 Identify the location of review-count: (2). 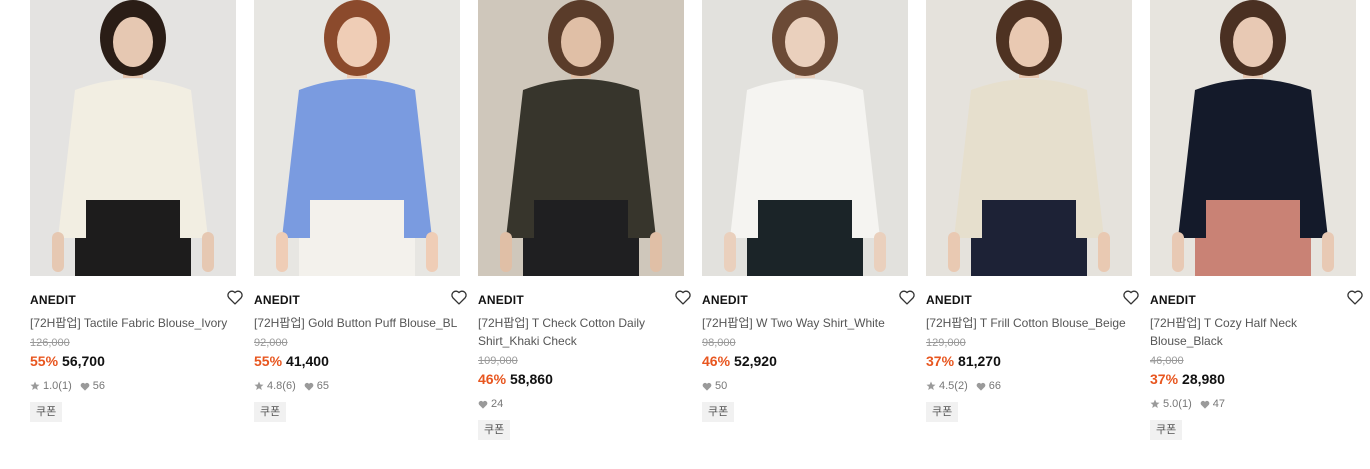
(961, 386).